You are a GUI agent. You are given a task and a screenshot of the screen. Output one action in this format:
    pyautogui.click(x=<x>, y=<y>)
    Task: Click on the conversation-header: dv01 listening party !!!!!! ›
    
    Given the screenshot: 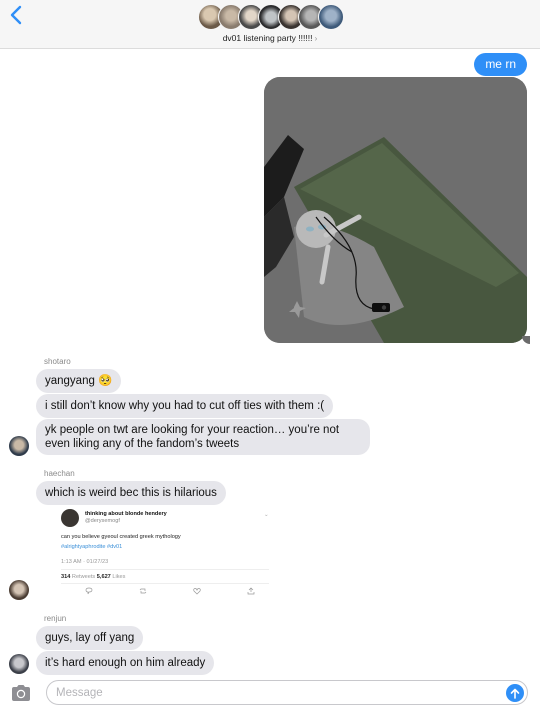 What is the action you would take?
    pyautogui.click(x=270, y=24)
    